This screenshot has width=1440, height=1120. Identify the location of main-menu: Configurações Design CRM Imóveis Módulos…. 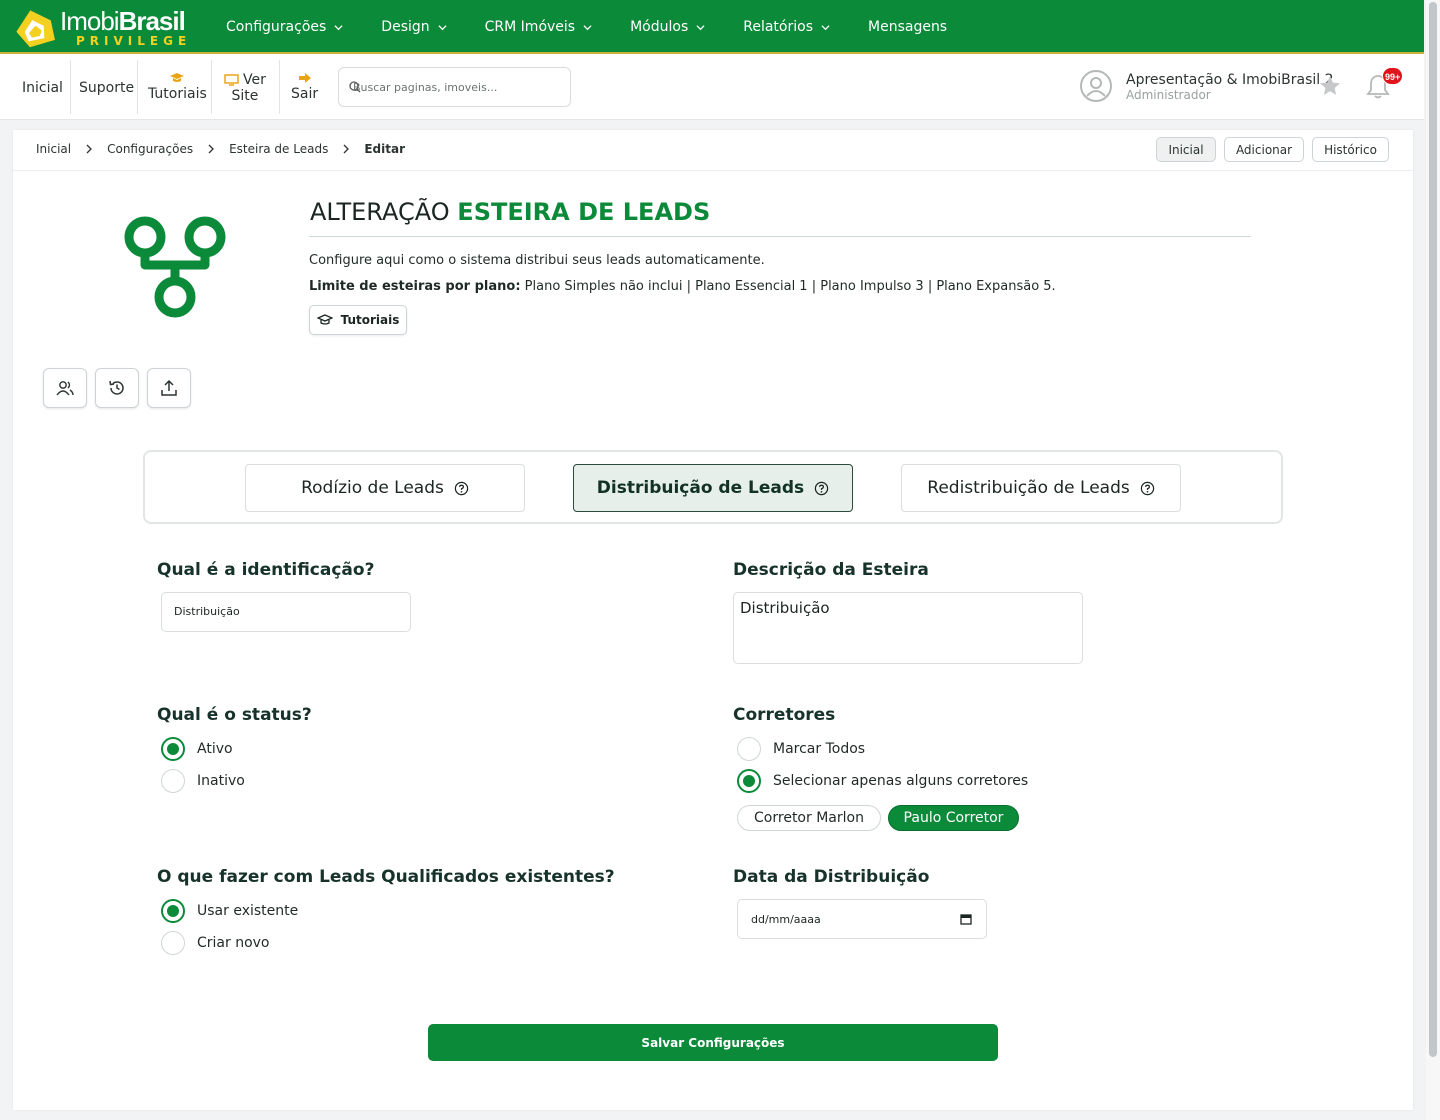
(605, 27).